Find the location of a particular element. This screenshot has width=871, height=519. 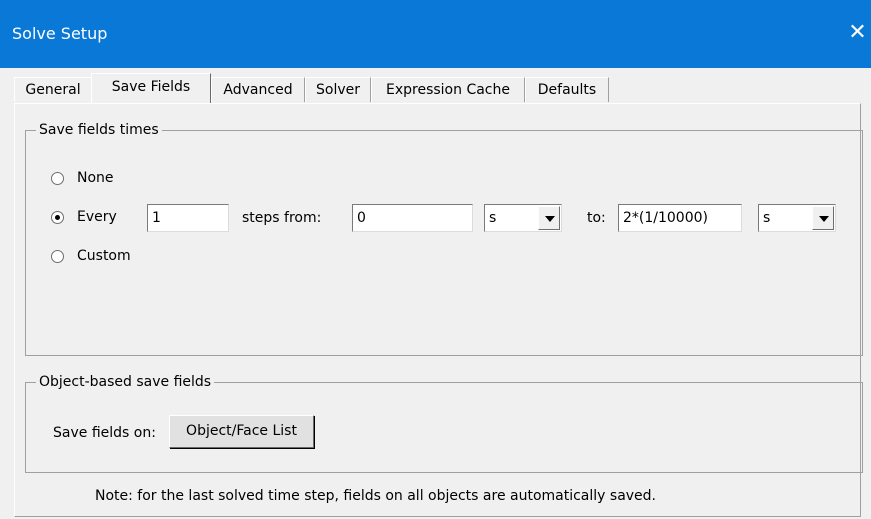

window-title: Solve Setup is located at coordinates (60, 33).